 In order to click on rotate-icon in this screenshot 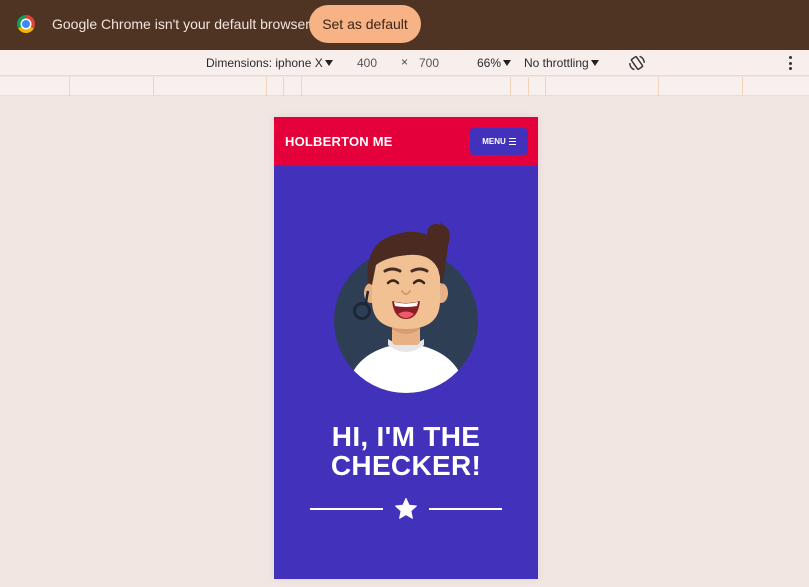, I will do `click(637, 63)`.